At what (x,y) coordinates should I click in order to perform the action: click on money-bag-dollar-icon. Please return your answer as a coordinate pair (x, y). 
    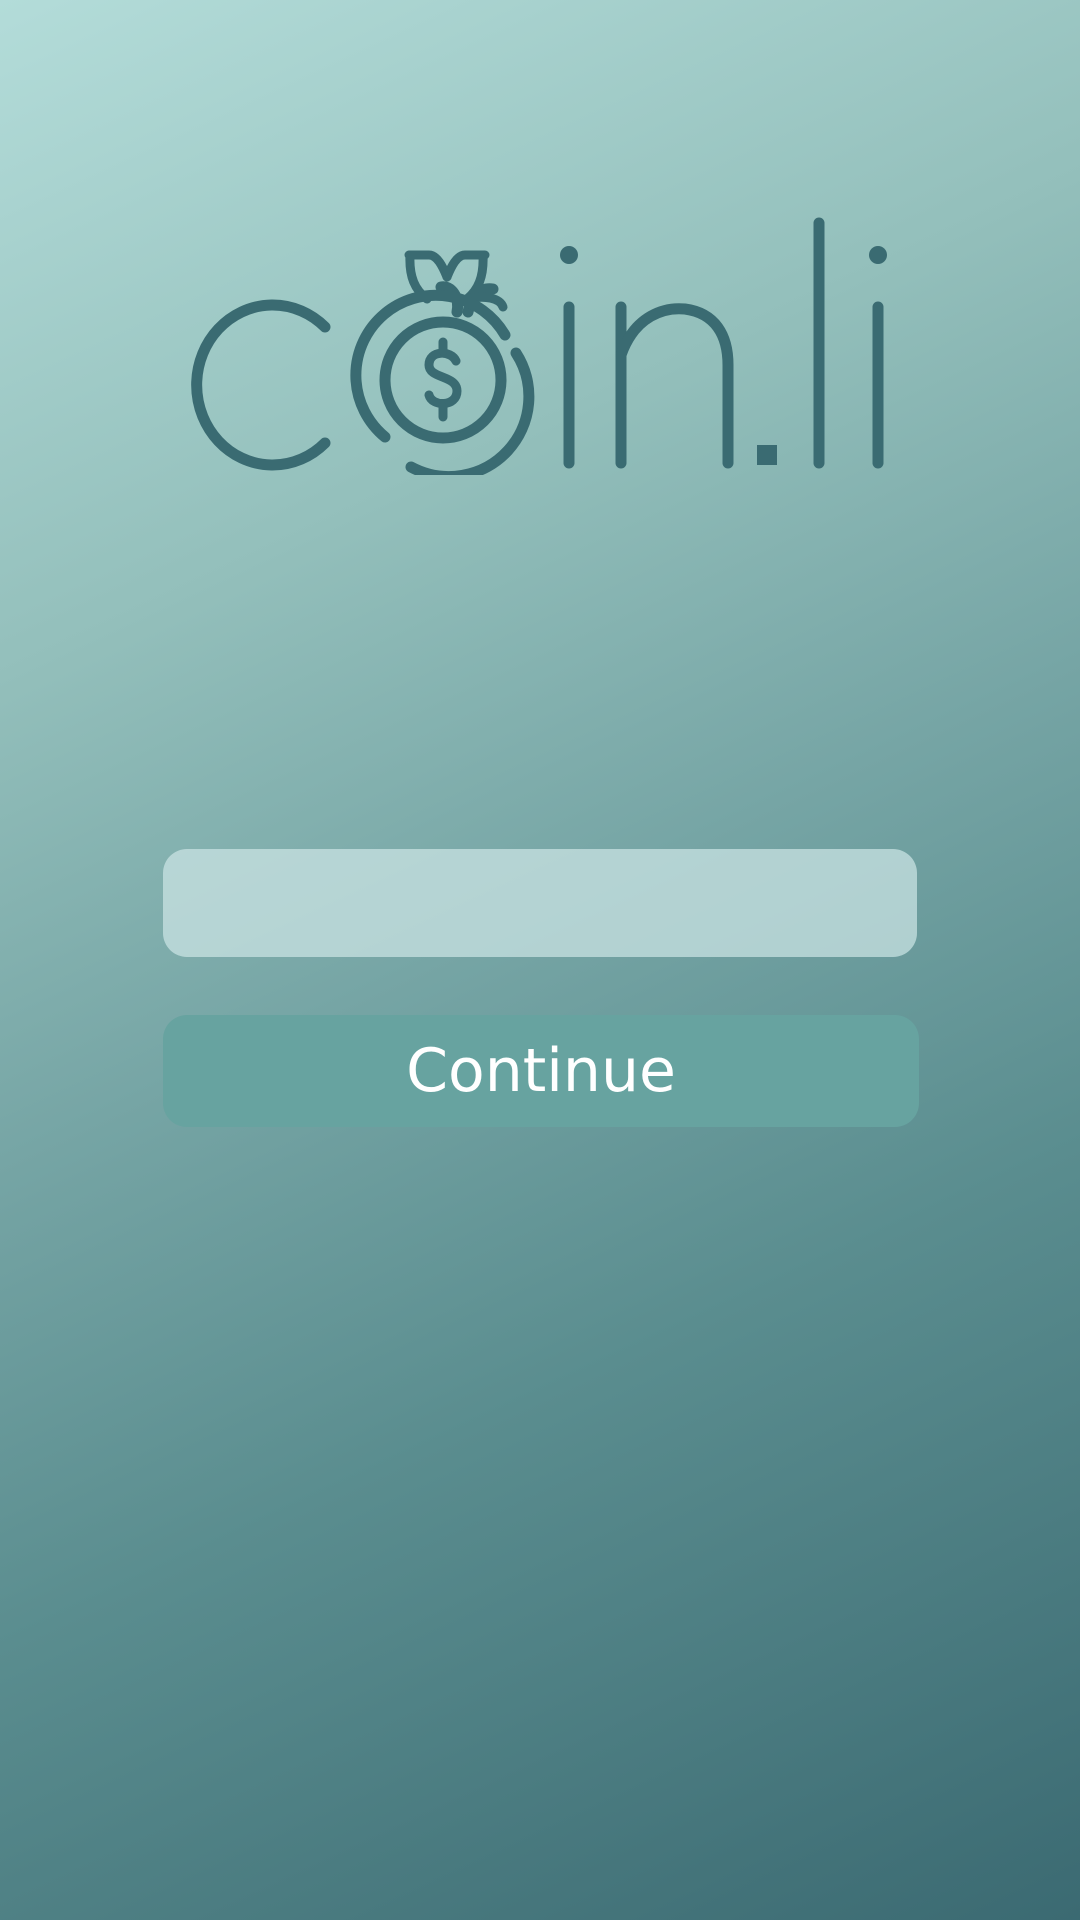
    Looking at the image, I should click on (442, 362).